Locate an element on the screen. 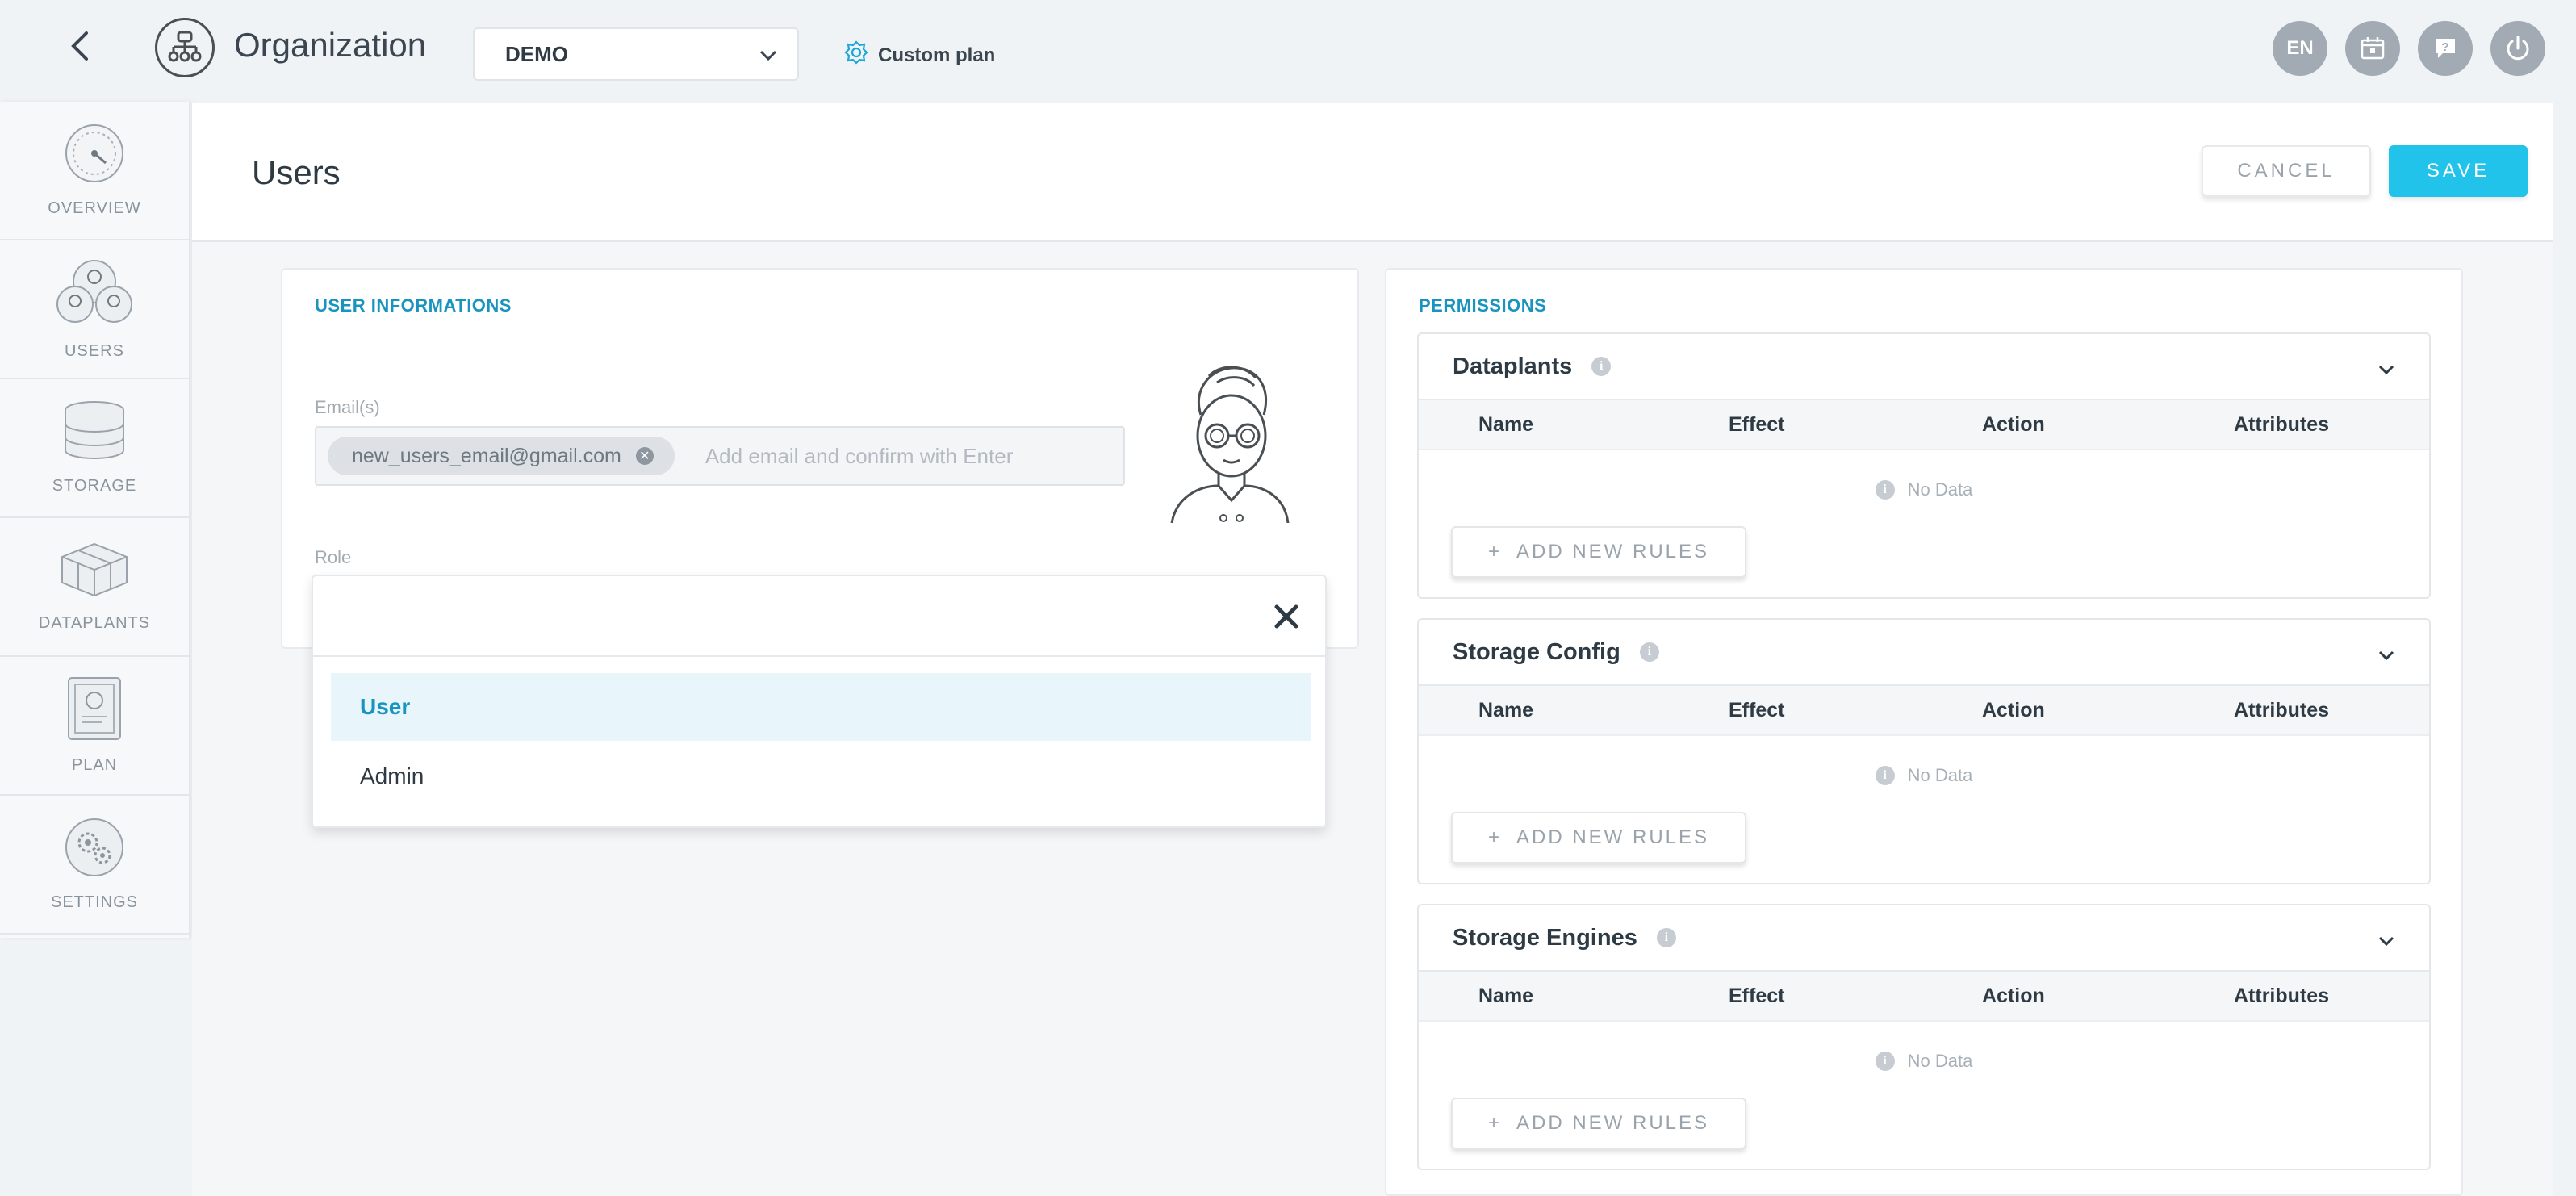 This screenshot has height=1196, width=2576. app-title: Organization is located at coordinates (330, 45).